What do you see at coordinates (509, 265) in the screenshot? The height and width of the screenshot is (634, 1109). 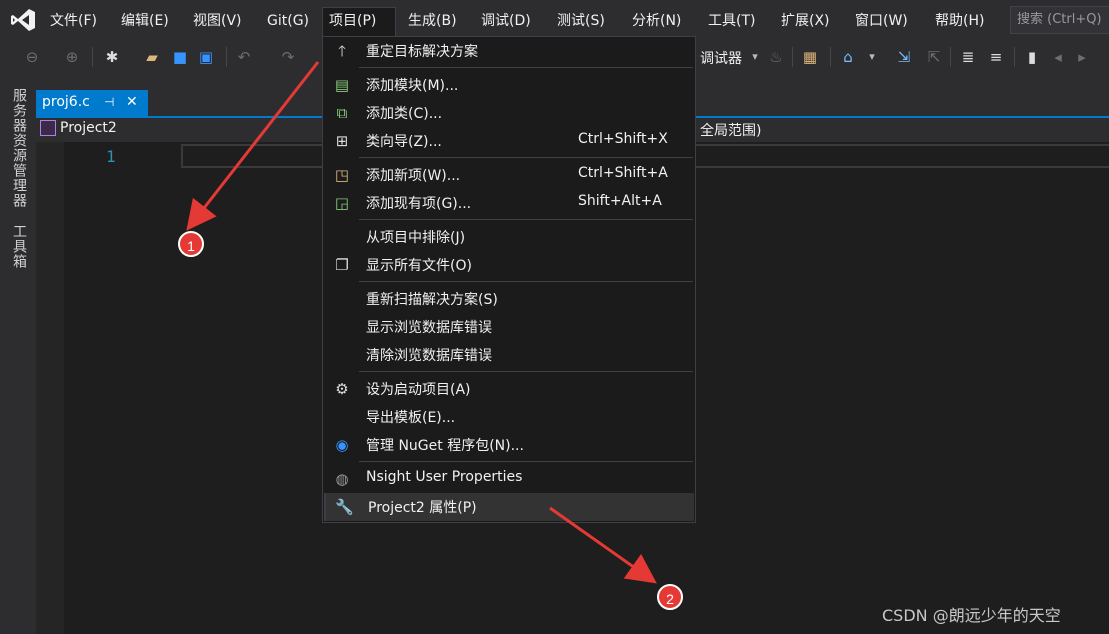 I see `menu-item-7: ❐ 显示所有文件(O)` at bounding box center [509, 265].